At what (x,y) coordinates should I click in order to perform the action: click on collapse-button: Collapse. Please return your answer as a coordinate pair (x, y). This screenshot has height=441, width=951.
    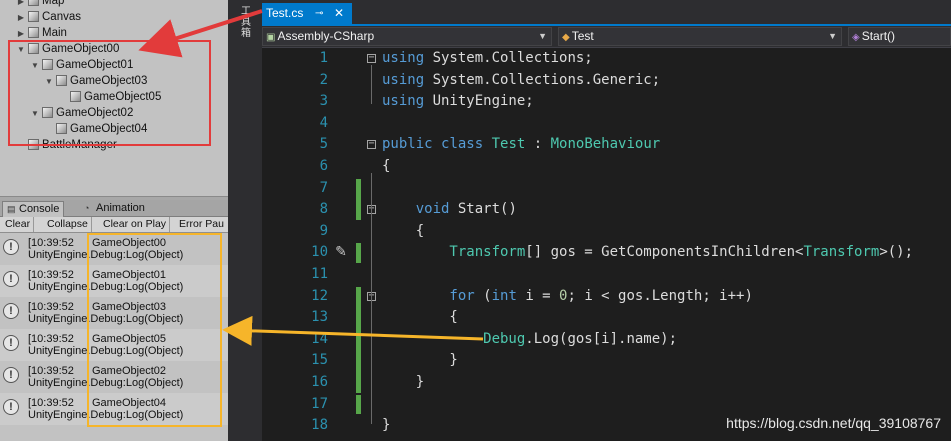
    Looking at the image, I should click on (68, 224).